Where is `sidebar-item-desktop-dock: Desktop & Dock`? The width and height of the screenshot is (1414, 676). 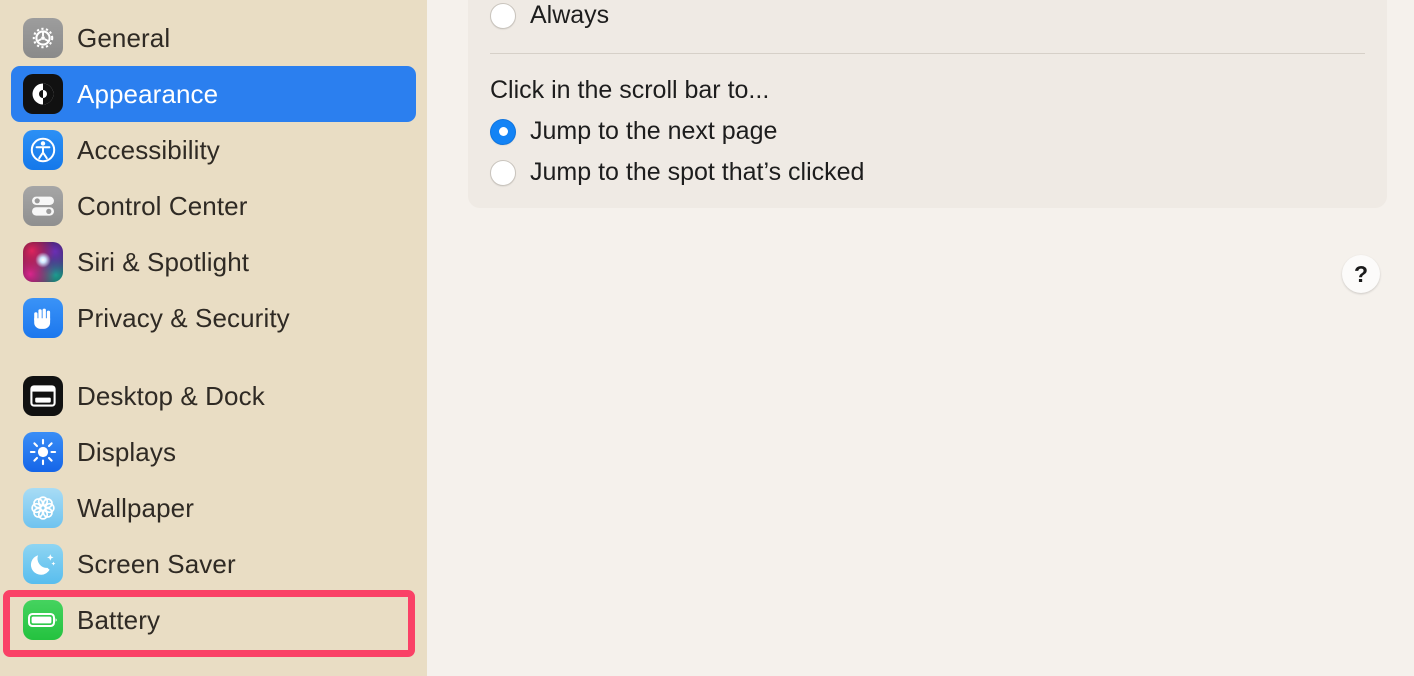
sidebar-item-desktop-dock: Desktop & Dock is located at coordinates (213, 396).